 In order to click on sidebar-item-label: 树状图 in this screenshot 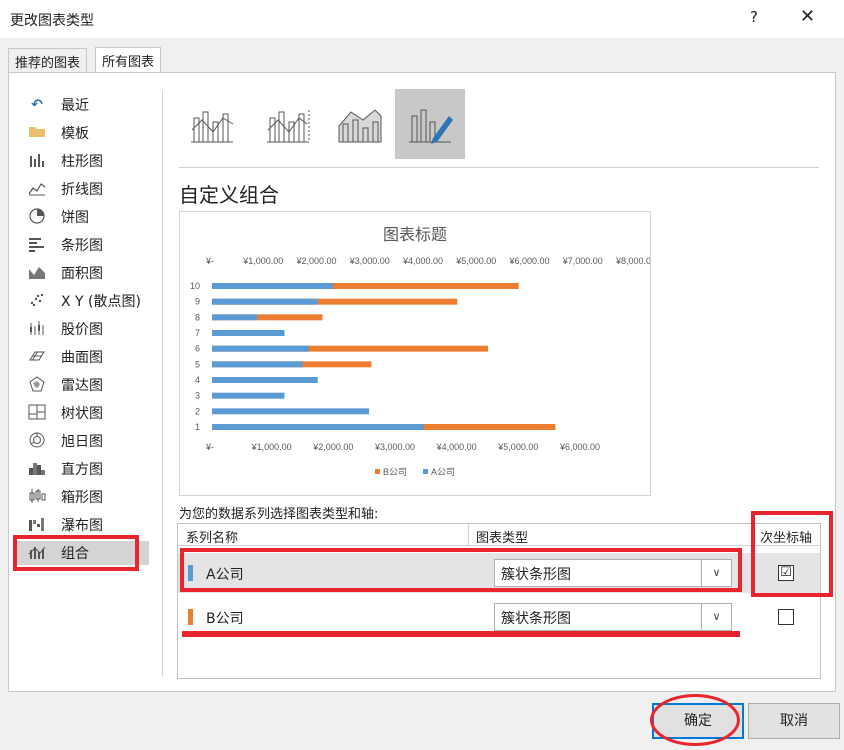, I will do `click(82, 414)`.